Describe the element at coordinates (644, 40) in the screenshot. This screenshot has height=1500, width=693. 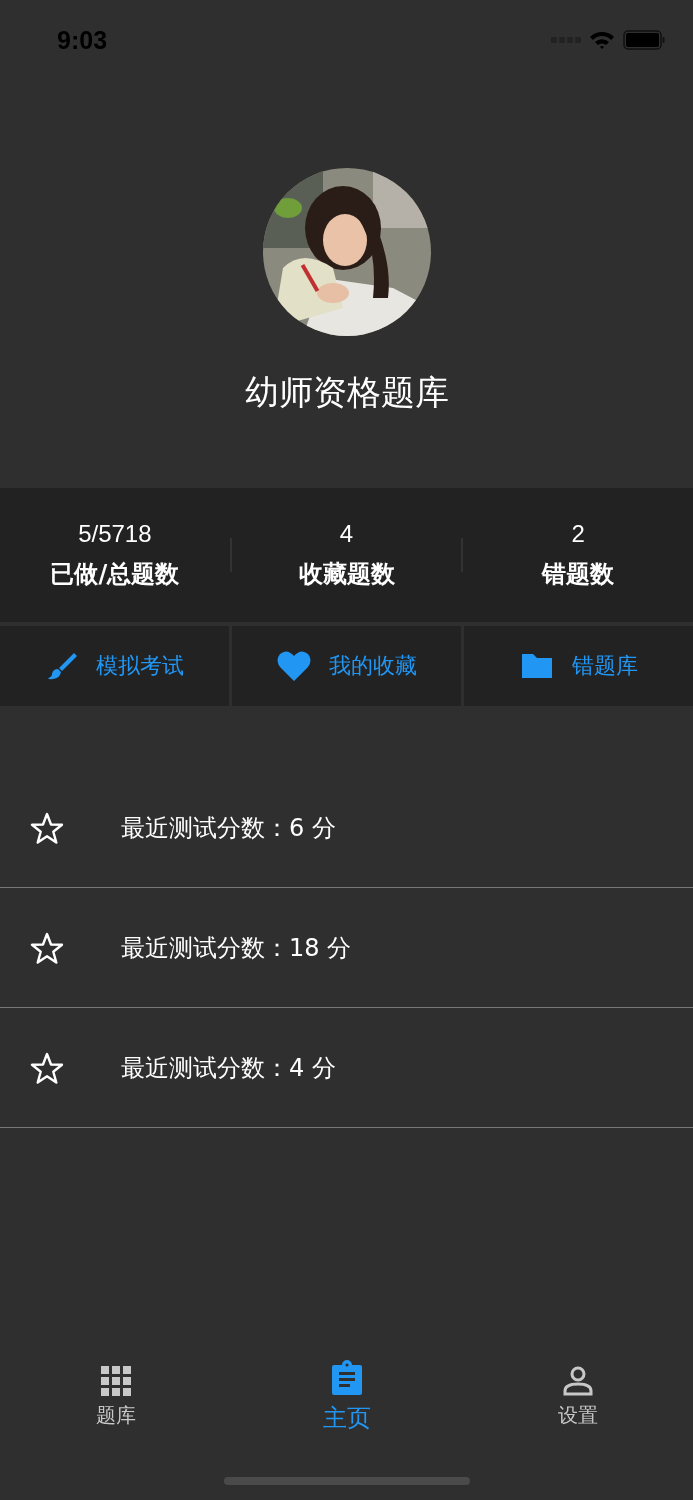
I see `battery-icon` at that location.